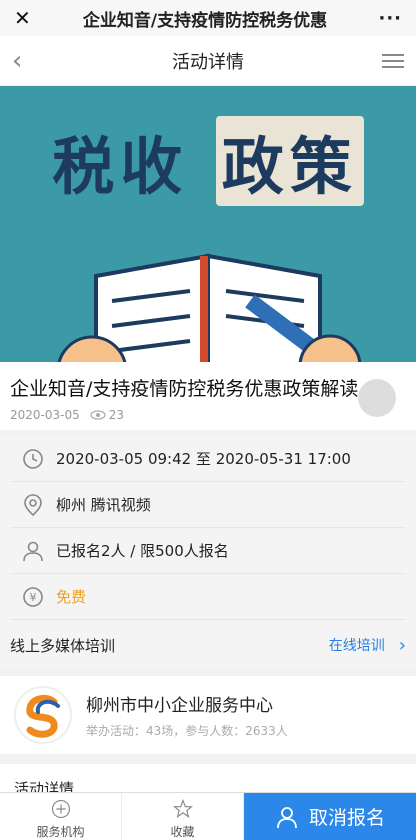 Image resolution: width=416 pixels, height=840 pixels. Describe the element at coordinates (103, 505) in the screenshot. I see `location-text: 柳州 腾讯视频` at that location.